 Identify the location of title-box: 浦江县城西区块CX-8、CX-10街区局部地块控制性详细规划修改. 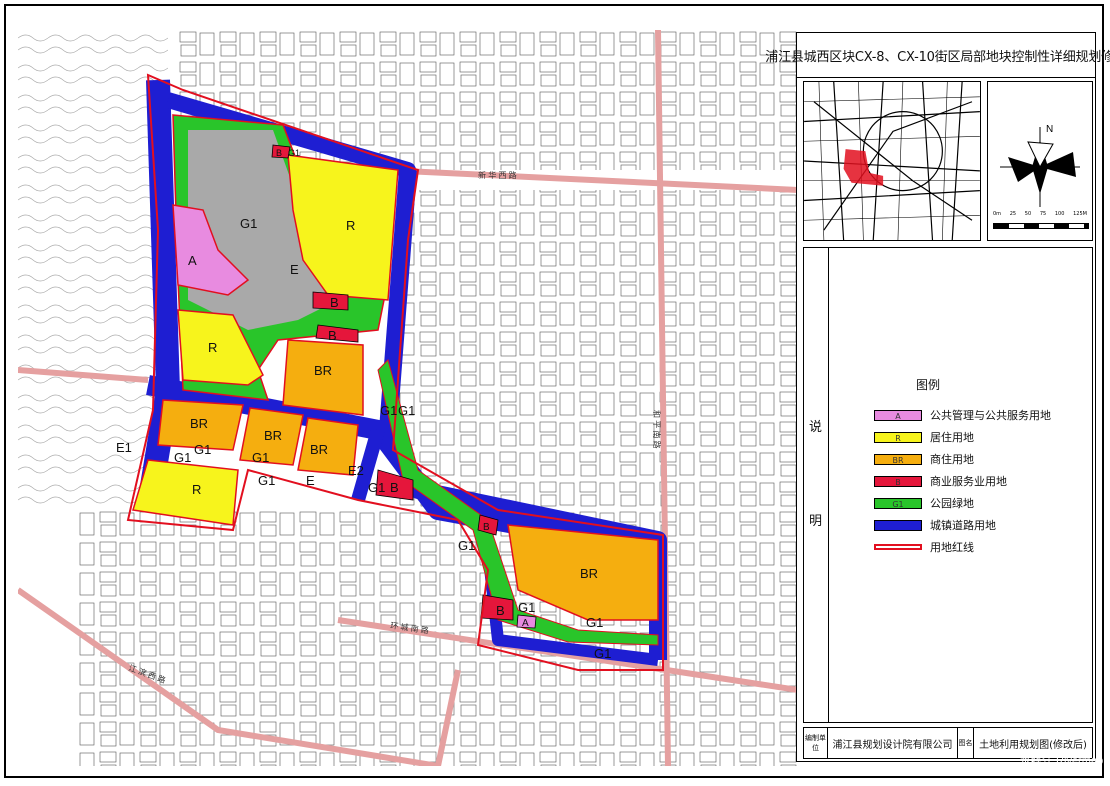
(937, 55).